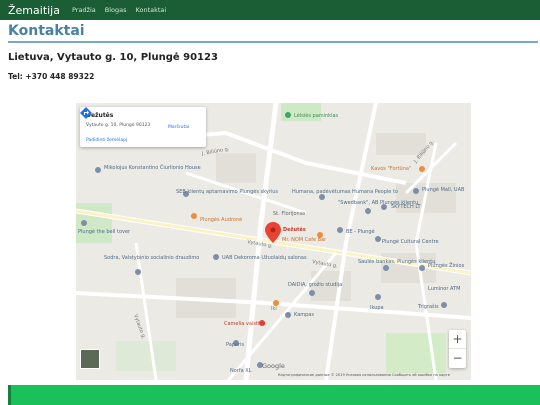 The image size is (540, 405). I want to click on map-type-thumbnail, so click(90, 359).